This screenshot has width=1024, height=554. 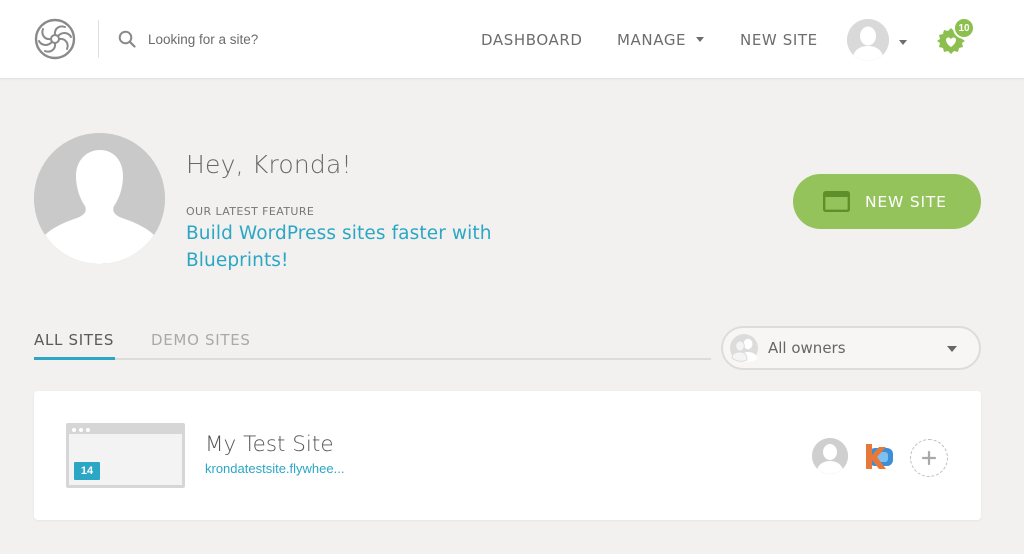 I want to click on profile-avatar, so click(x=99, y=198).